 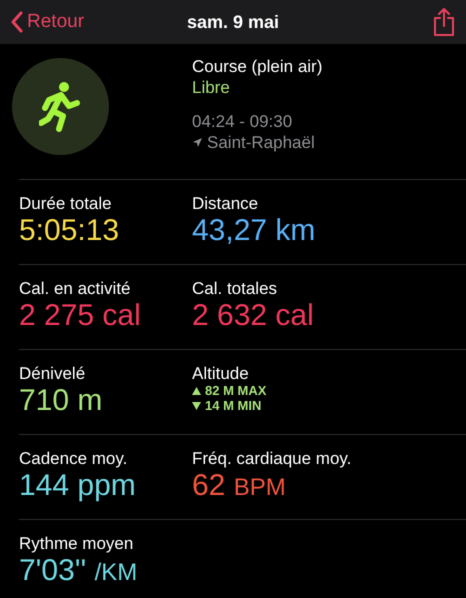 What do you see at coordinates (211, 87) in the screenshot?
I see `workout-type: Libre` at bounding box center [211, 87].